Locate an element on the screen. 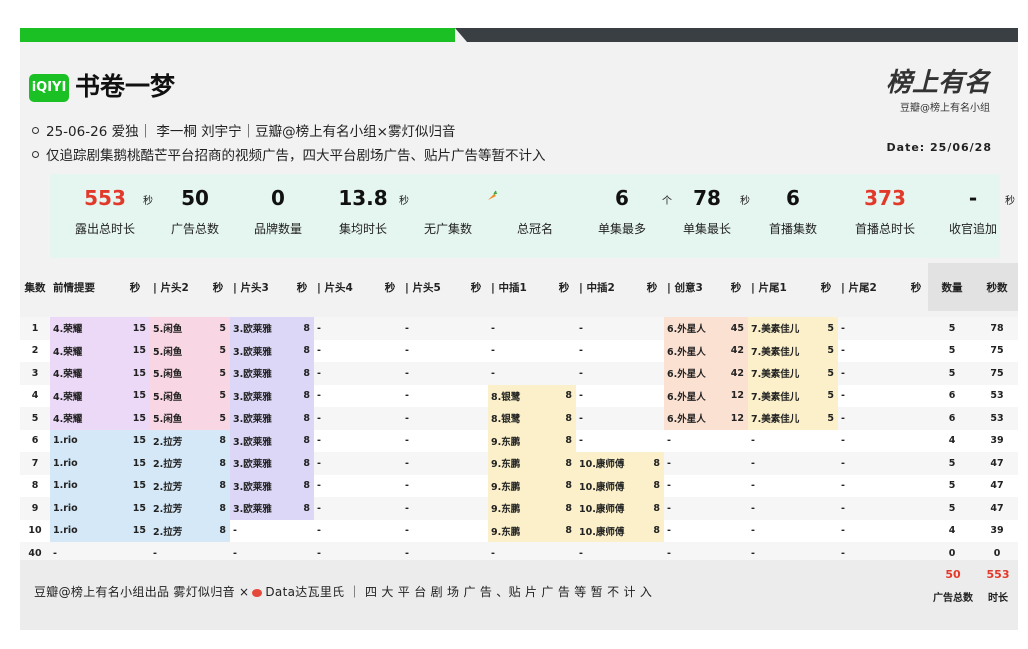  stat-unit: 秒 is located at coordinates (1010, 201).